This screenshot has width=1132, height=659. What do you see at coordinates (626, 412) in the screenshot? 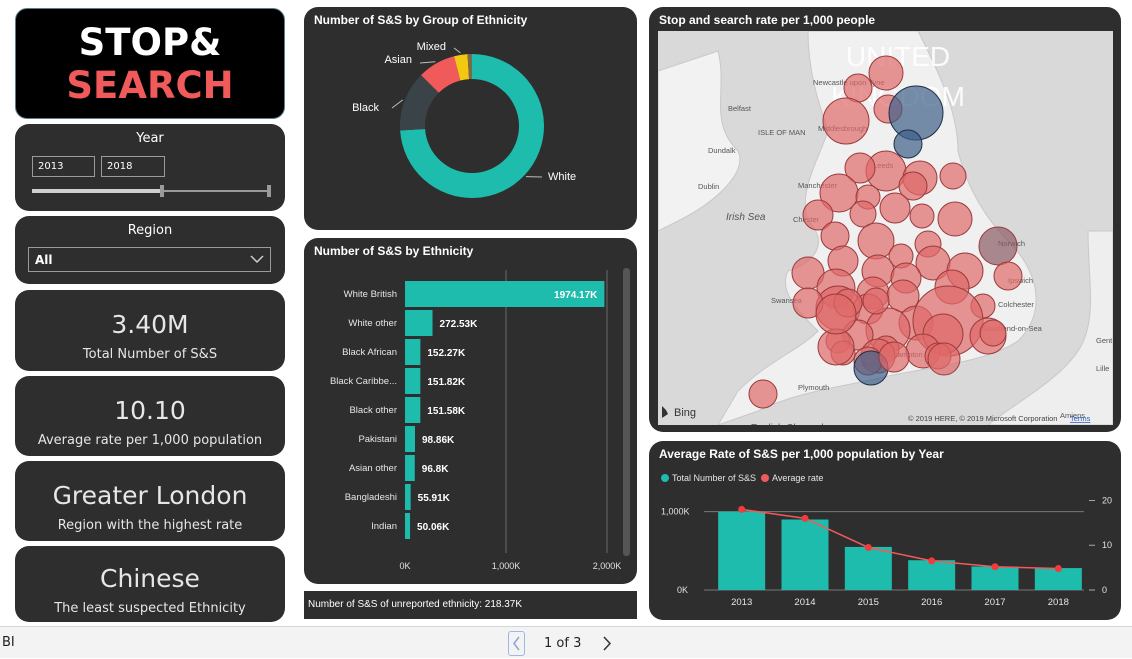
I see `bar-scrollbar` at bounding box center [626, 412].